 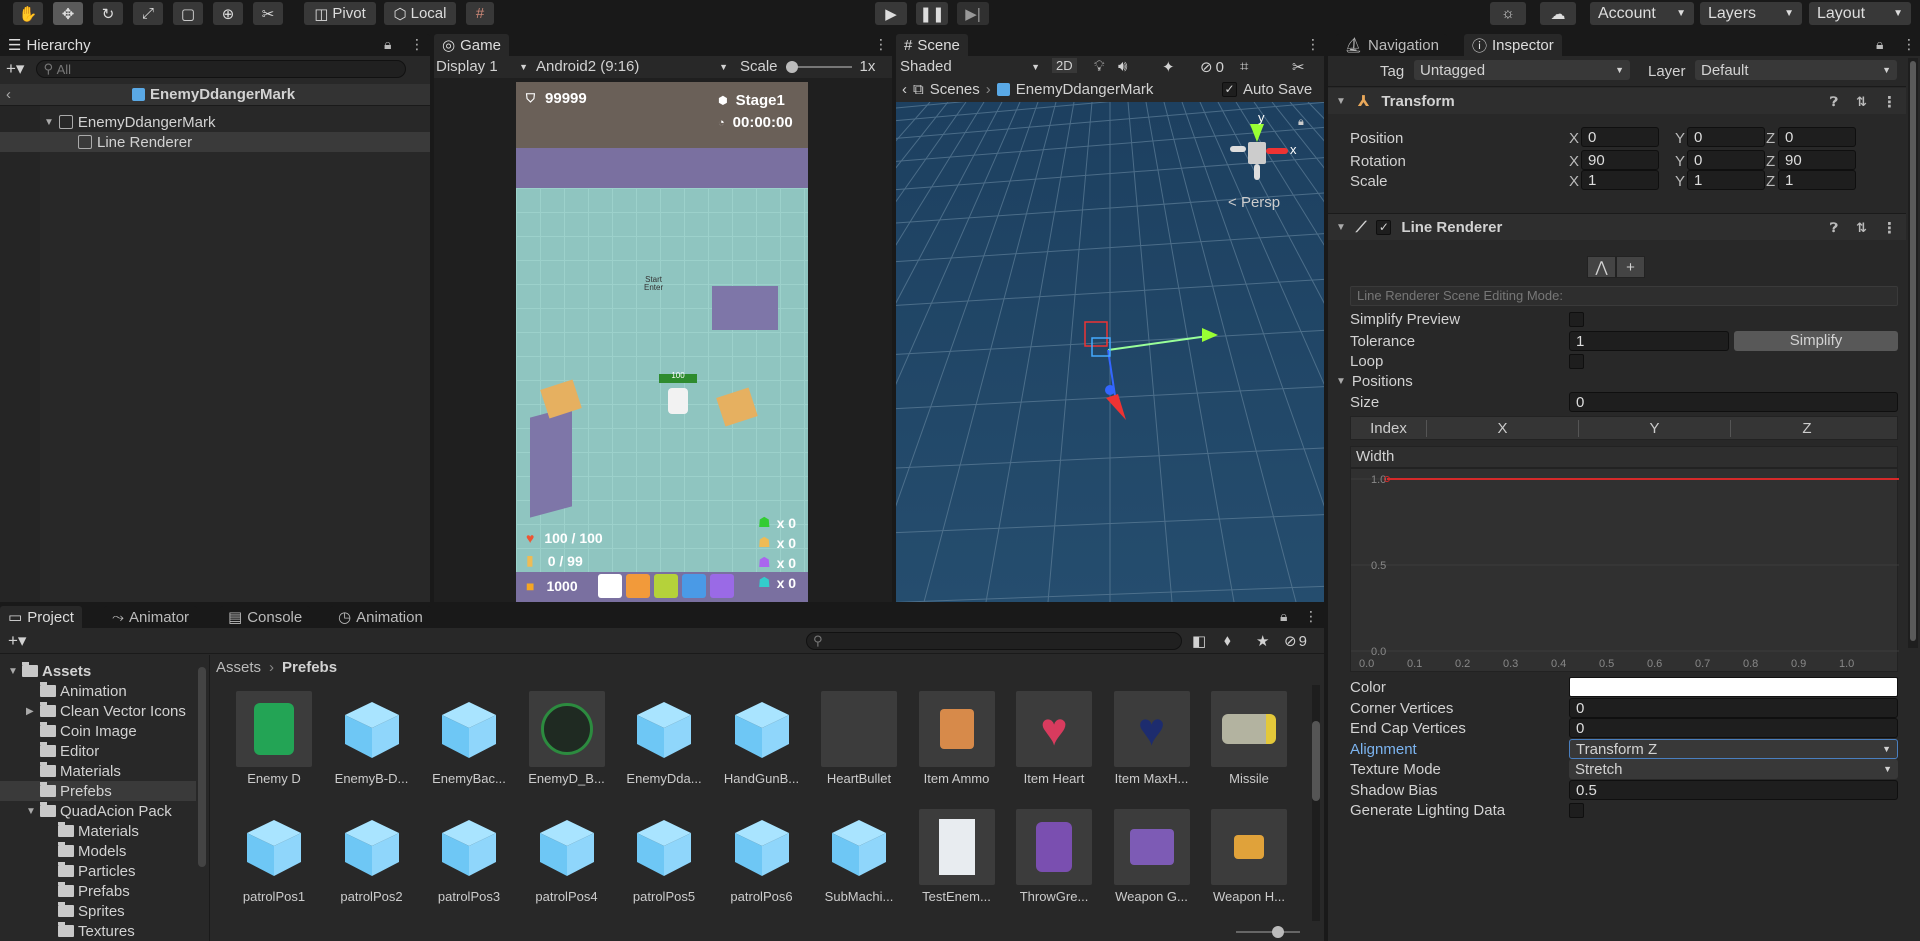 I want to click on transform-rotation-y-field: 0, so click(x=1726, y=160).